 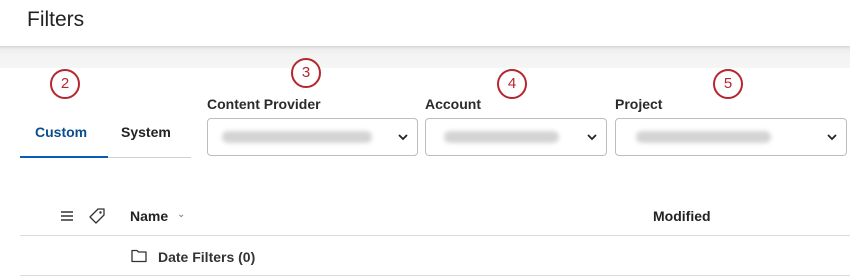 I want to click on tab-system: System, so click(x=146, y=132).